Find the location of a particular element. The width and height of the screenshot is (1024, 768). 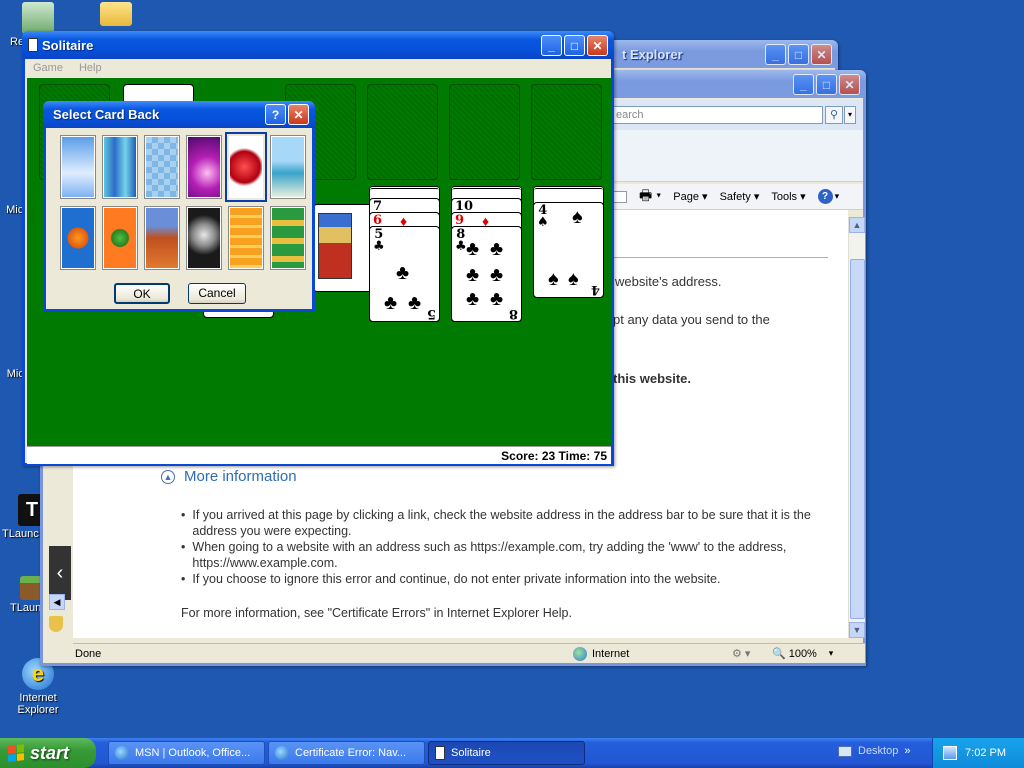

start-button: start is located at coordinates (48, 753).